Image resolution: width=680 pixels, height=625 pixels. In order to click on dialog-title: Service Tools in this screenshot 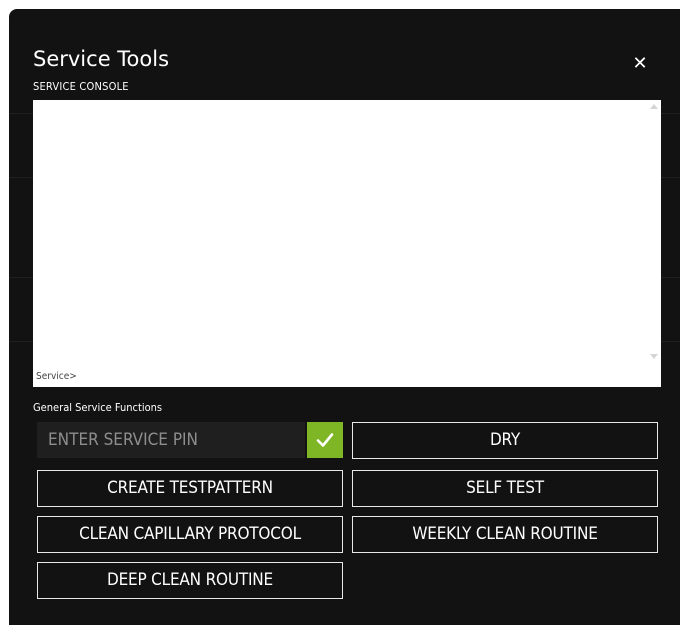, I will do `click(101, 59)`.